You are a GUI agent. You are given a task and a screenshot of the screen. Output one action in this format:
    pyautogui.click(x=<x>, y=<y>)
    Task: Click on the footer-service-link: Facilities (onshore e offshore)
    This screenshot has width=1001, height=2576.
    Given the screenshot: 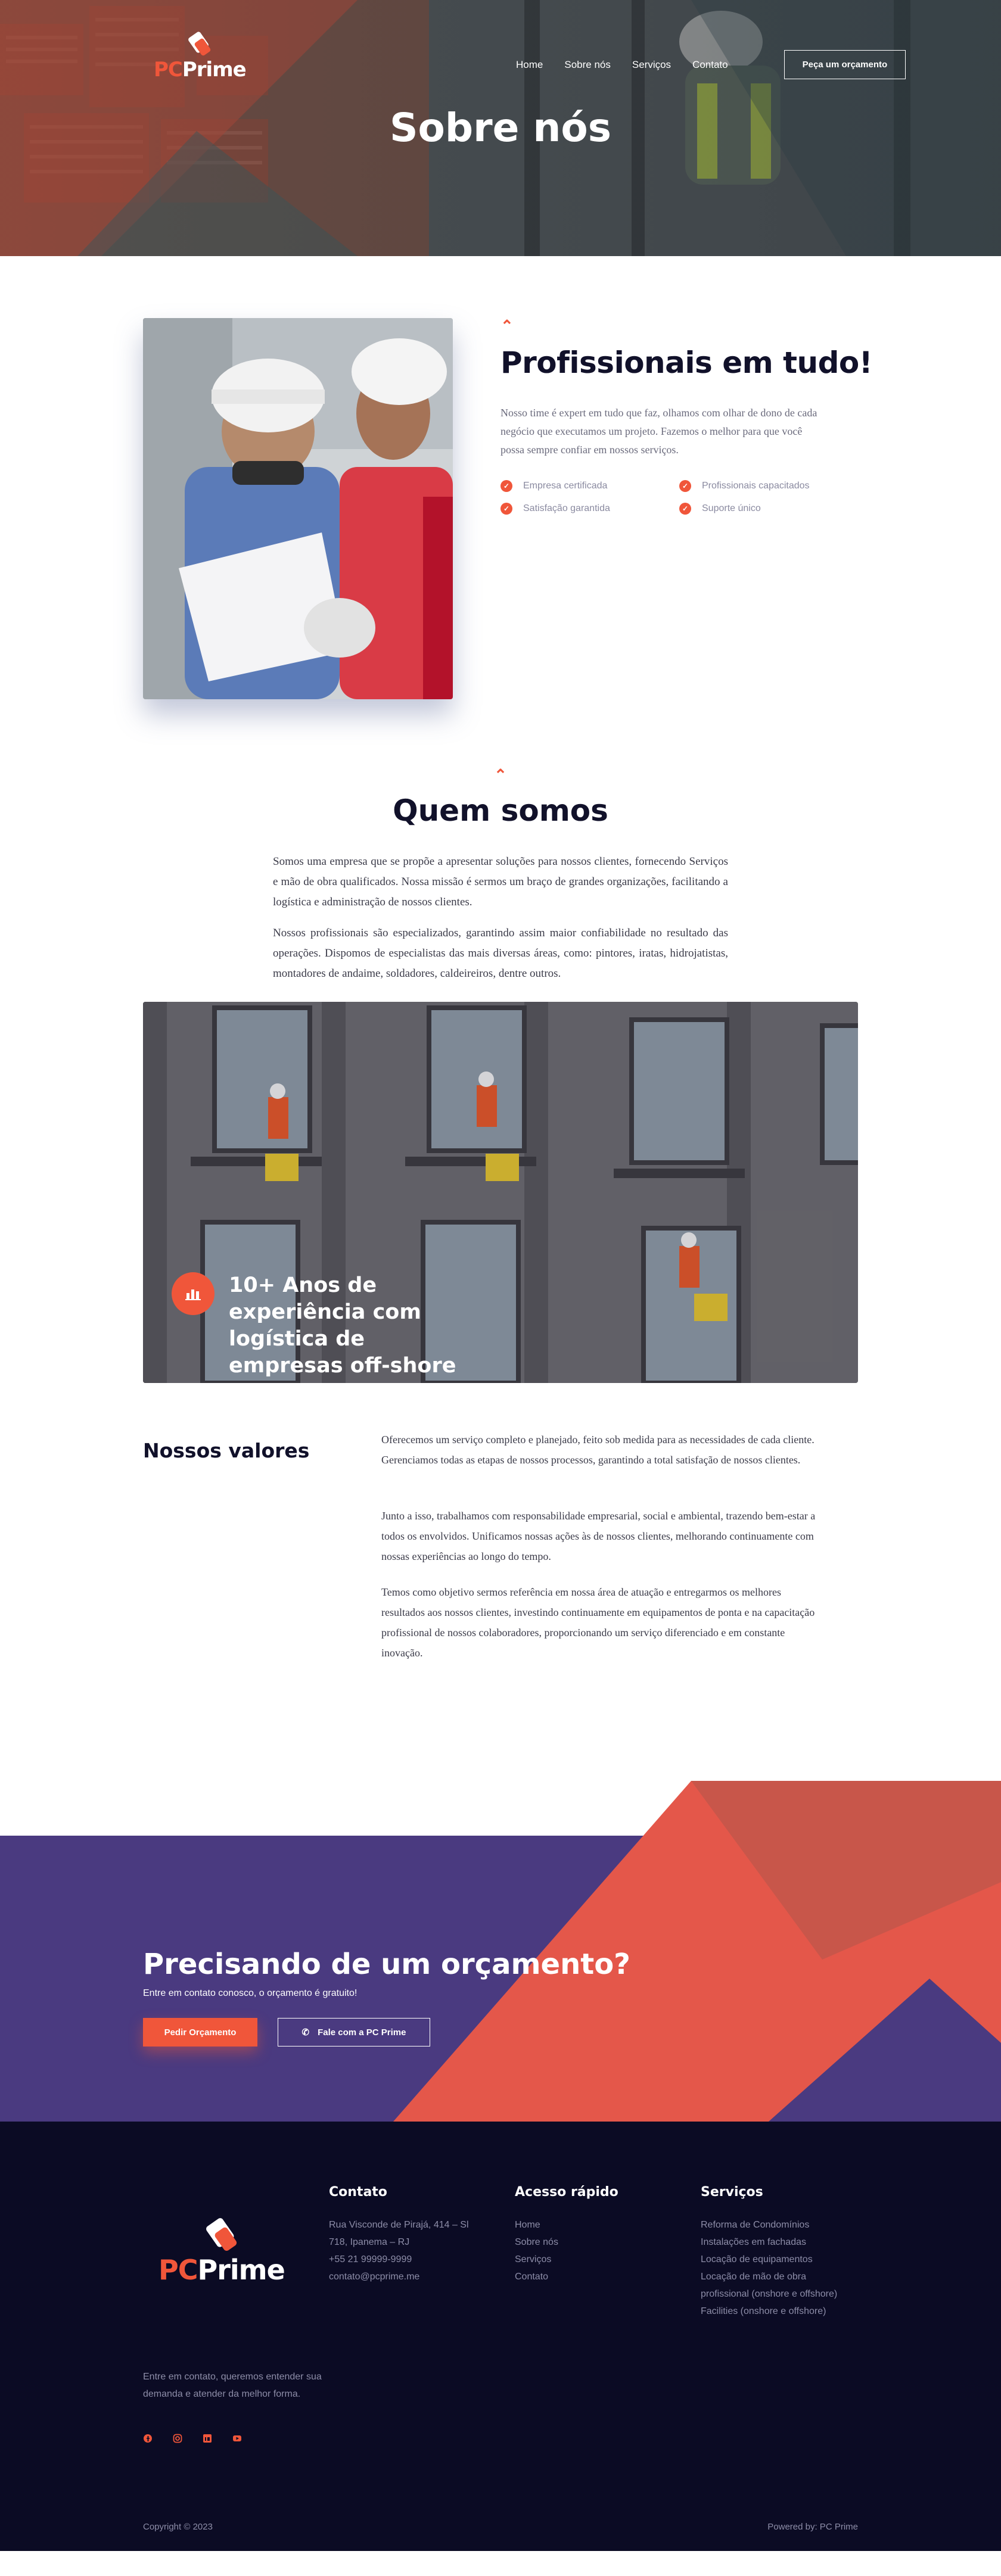 What is the action you would take?
    pyautogui.click(x=776, y=2311)
    